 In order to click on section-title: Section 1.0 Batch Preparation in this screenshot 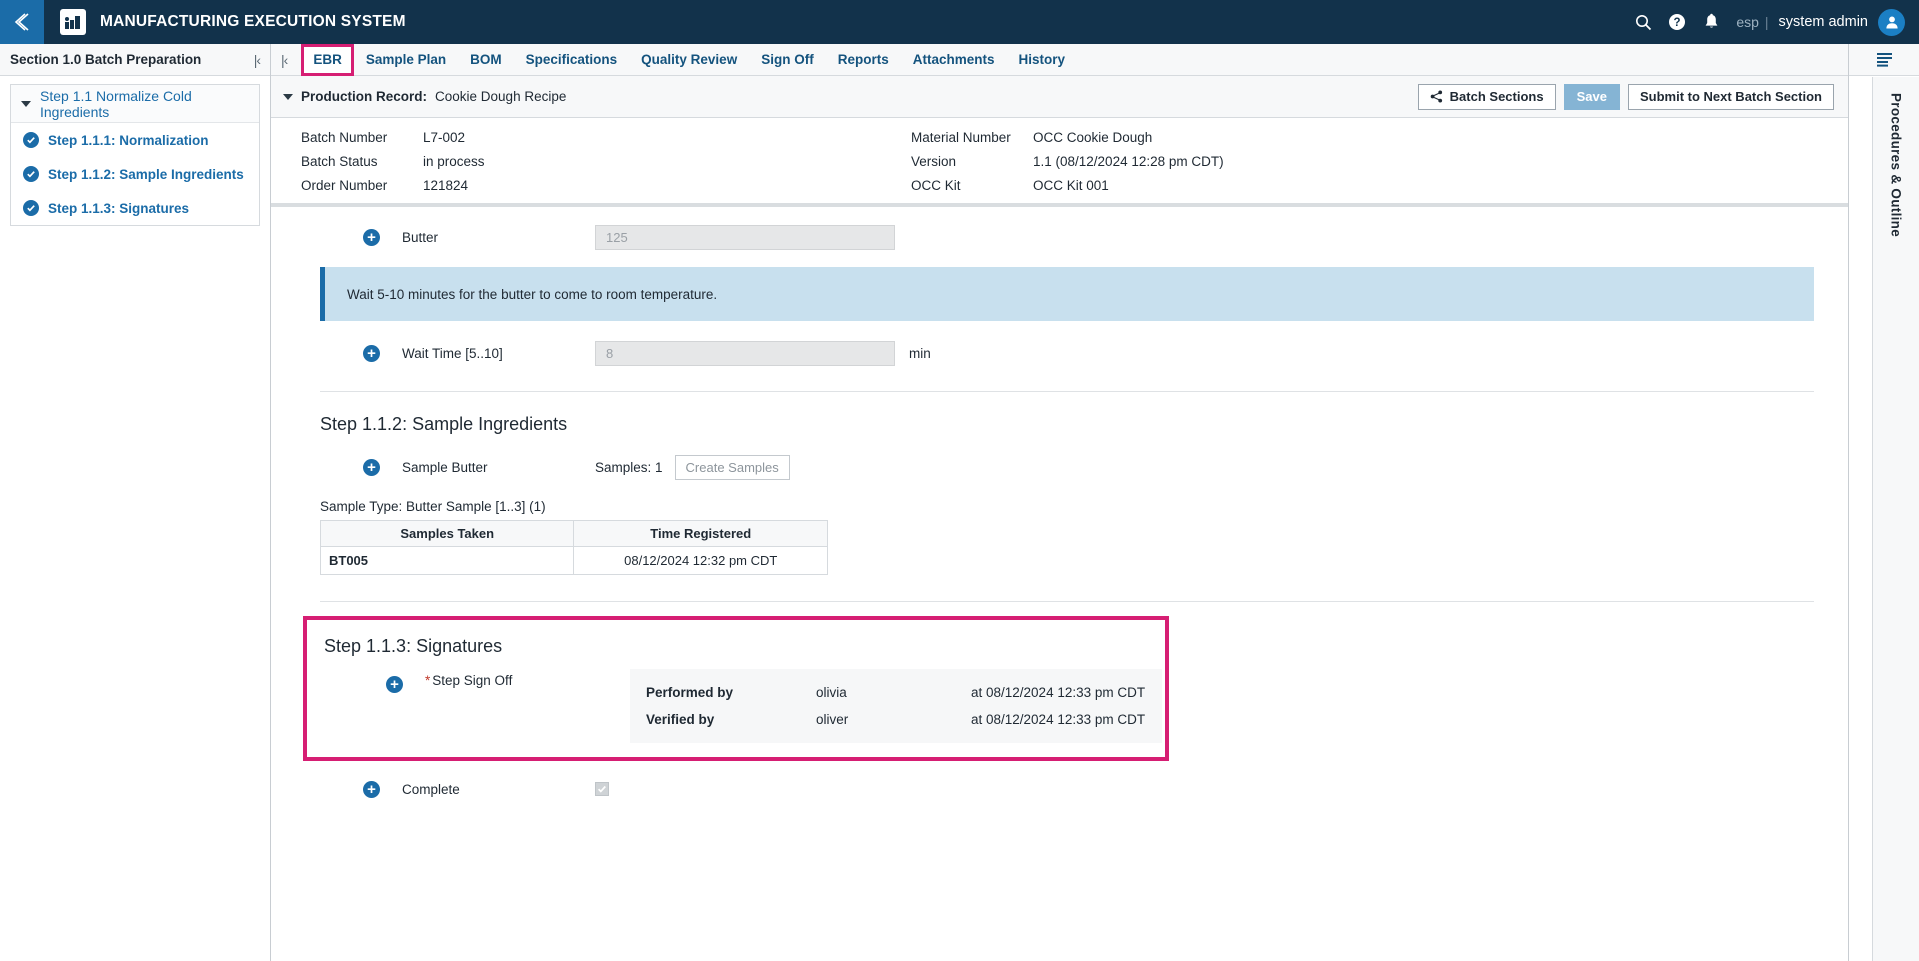, I will do `click(106, 59)`.